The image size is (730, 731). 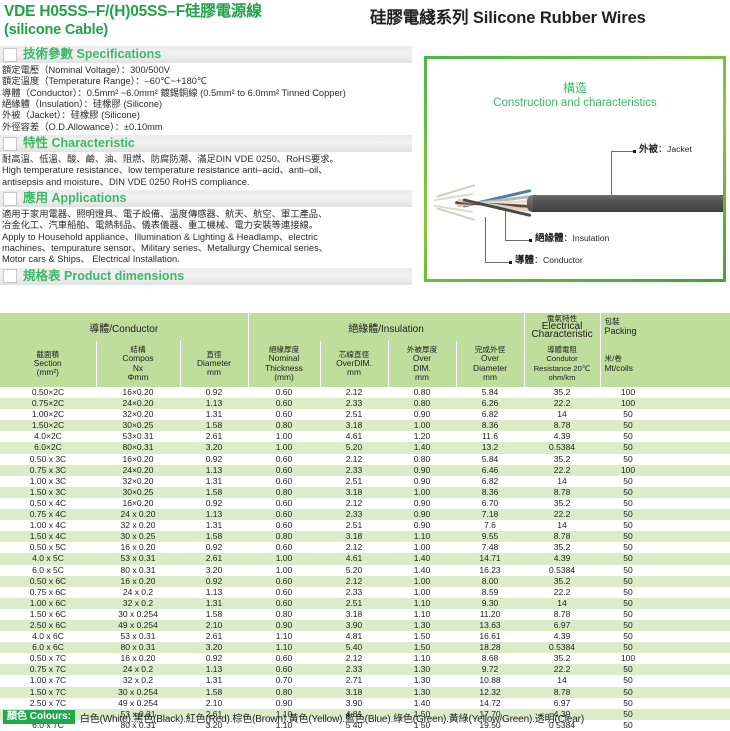 What do you see at coordinates (354, 636) in the screenshot?
I see `table-cell: 4.81` at bounding box center [354, 636].